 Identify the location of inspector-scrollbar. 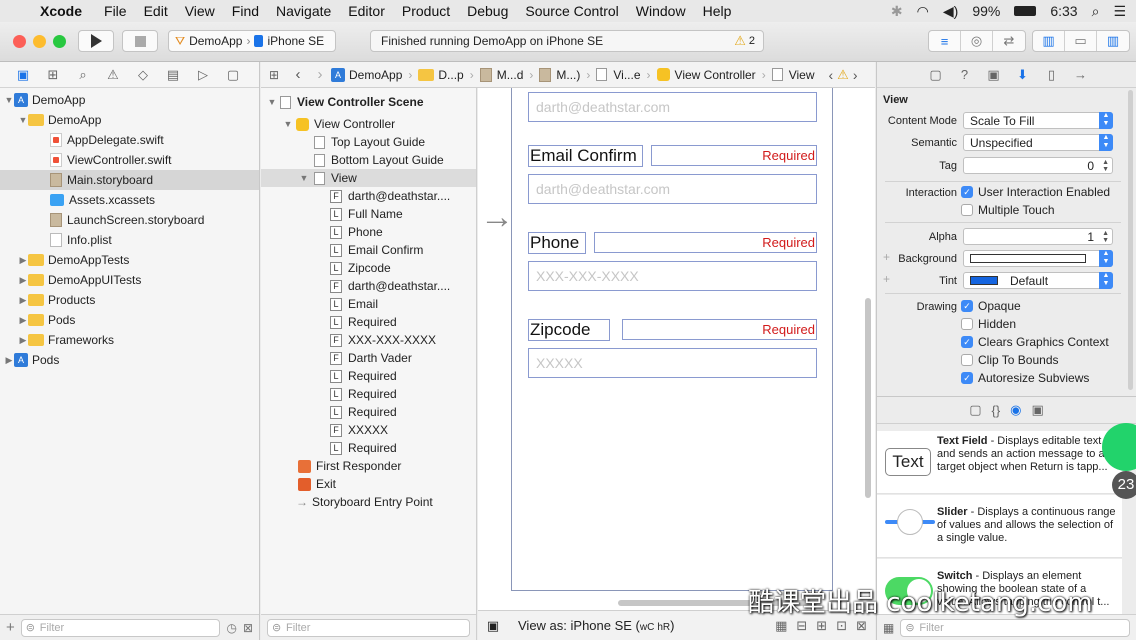
(1130, 240).